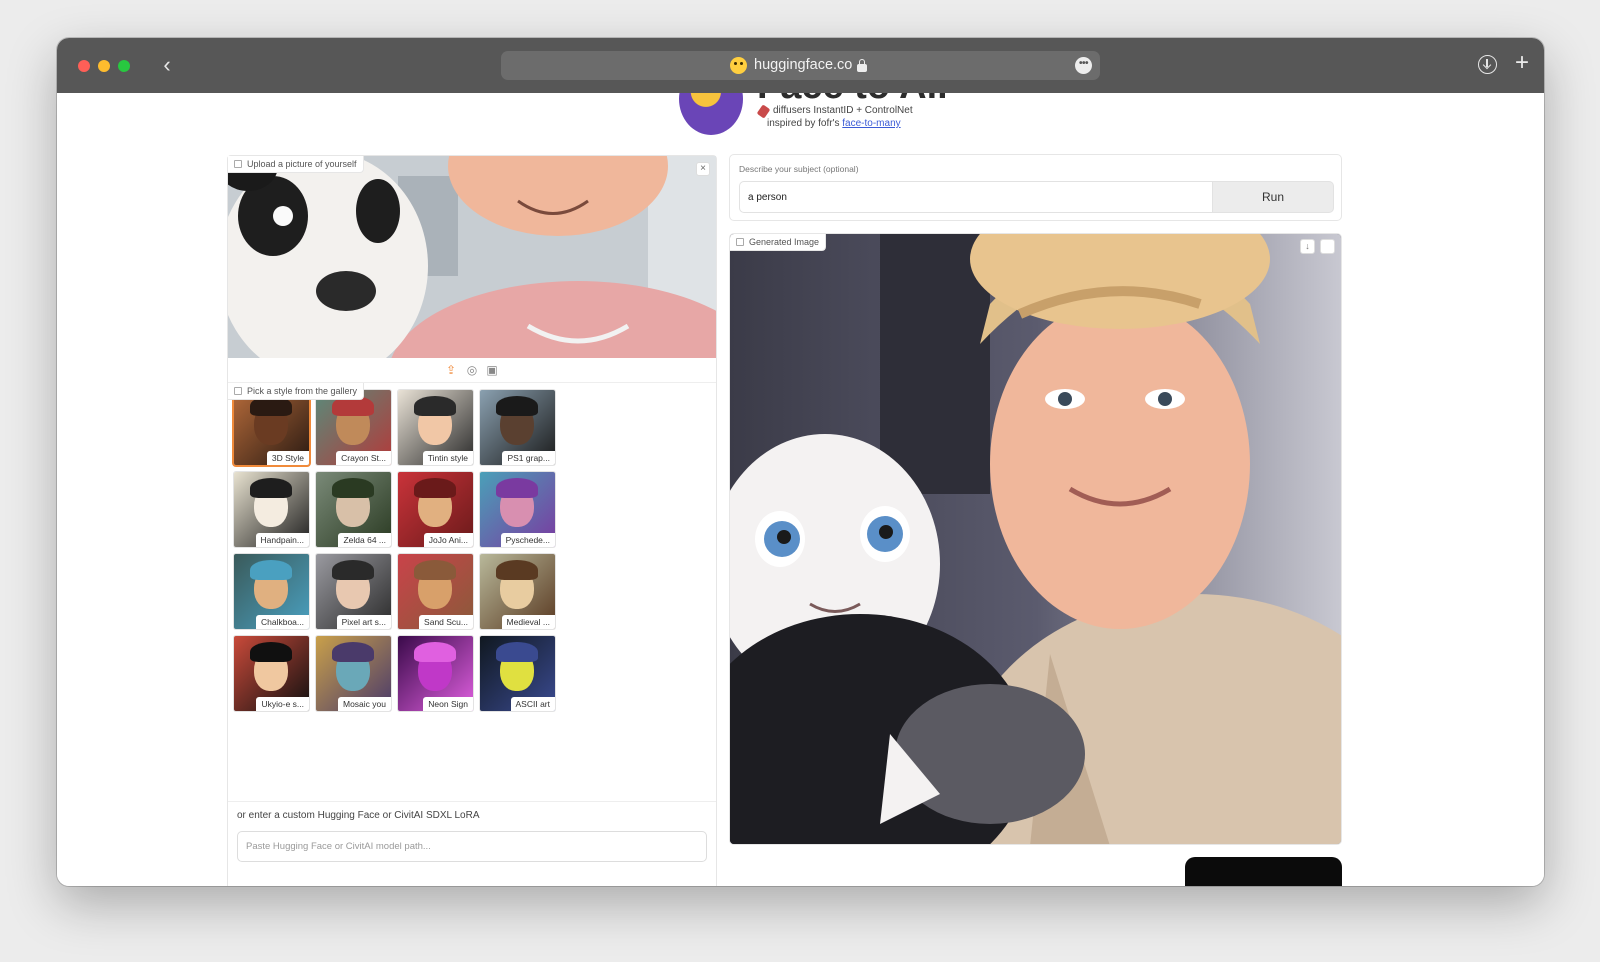  I want to click on gallery-item-caption: Mosaic you, so click(364, 704).